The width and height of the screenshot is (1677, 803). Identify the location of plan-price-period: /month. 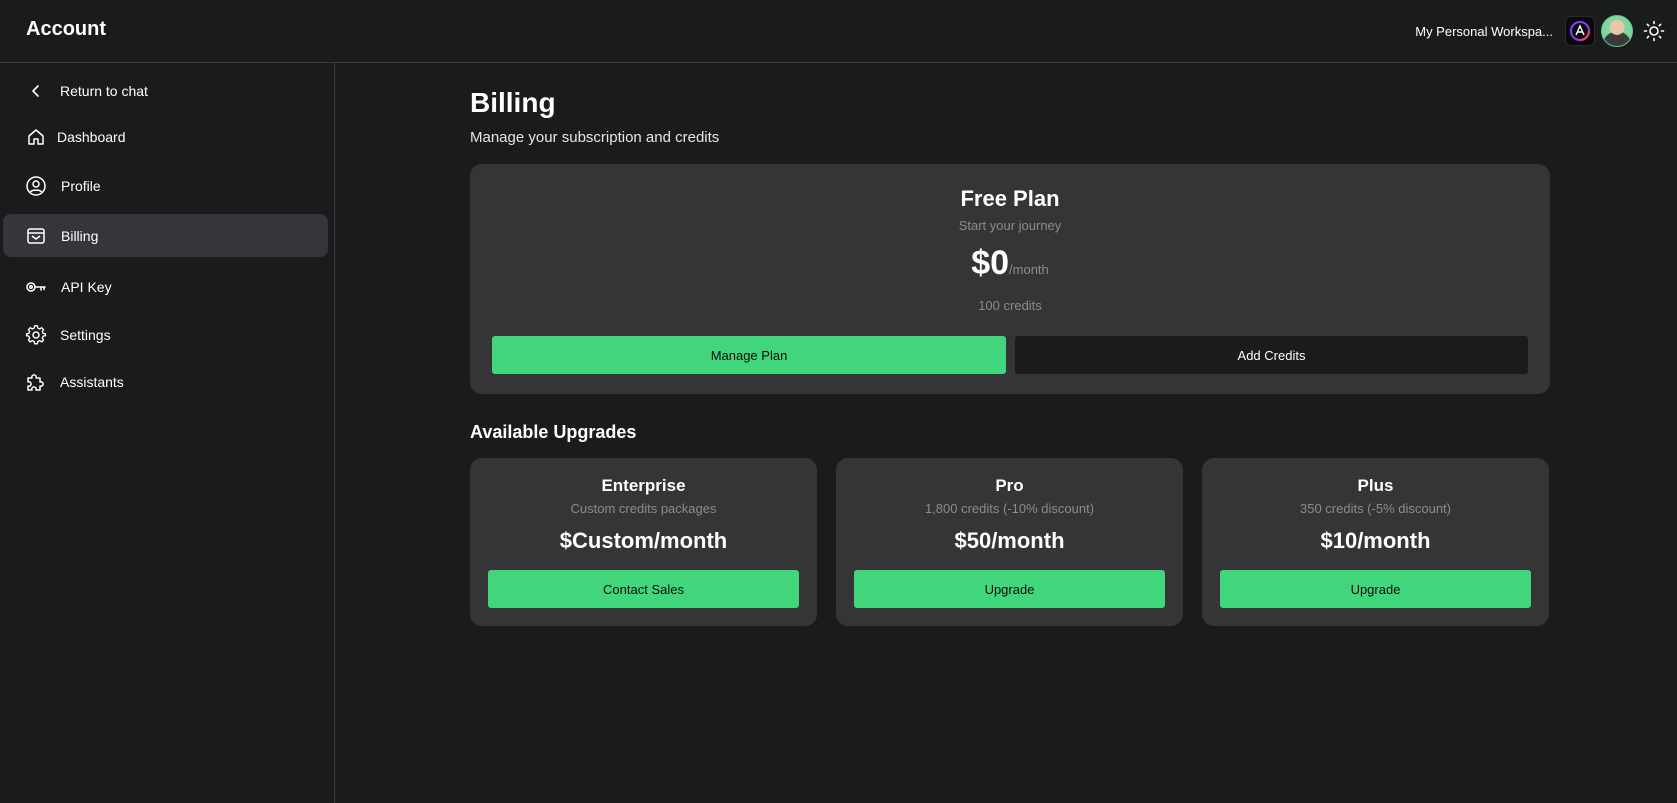
(1029, 269).